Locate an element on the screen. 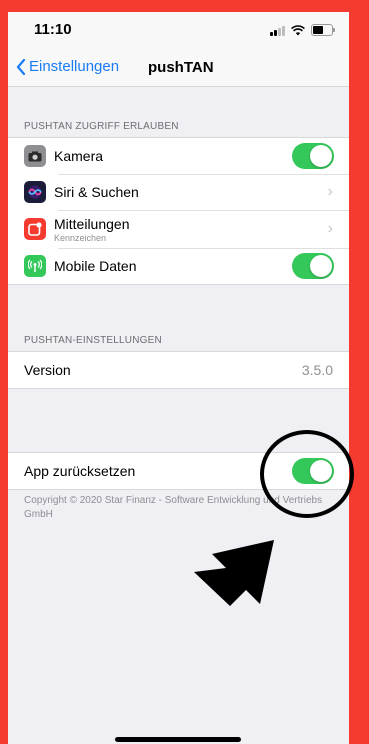  version-value: 3.5.0 is located at coordinates (317, 370).